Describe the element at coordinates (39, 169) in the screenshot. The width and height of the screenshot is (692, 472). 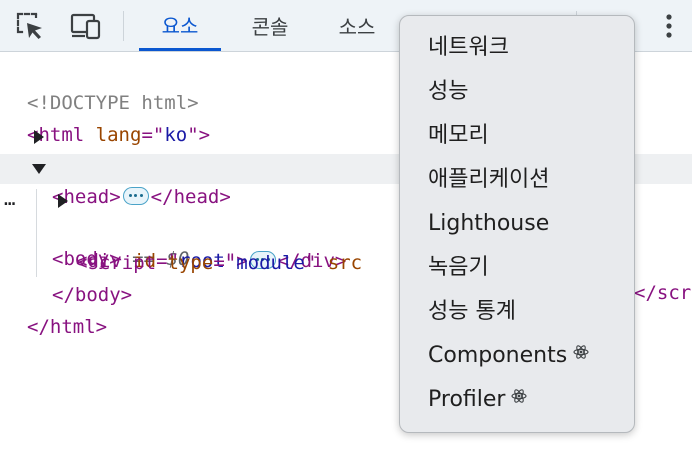
I see `collapse-triangle-icon` at that location.